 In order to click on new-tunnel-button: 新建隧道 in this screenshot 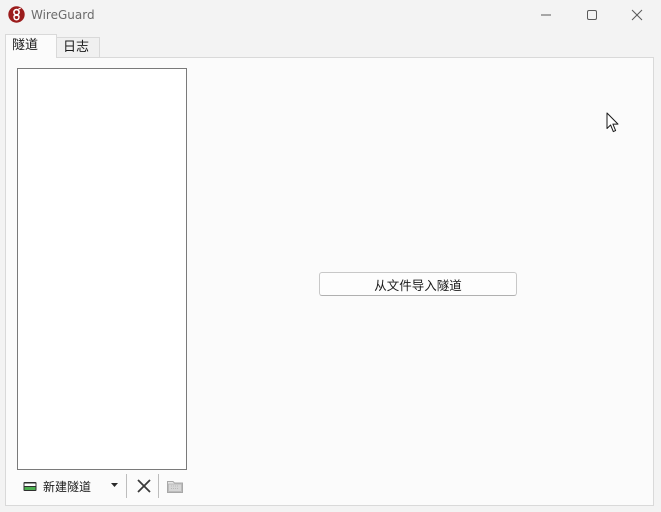, I will do `click(57, 486)`.